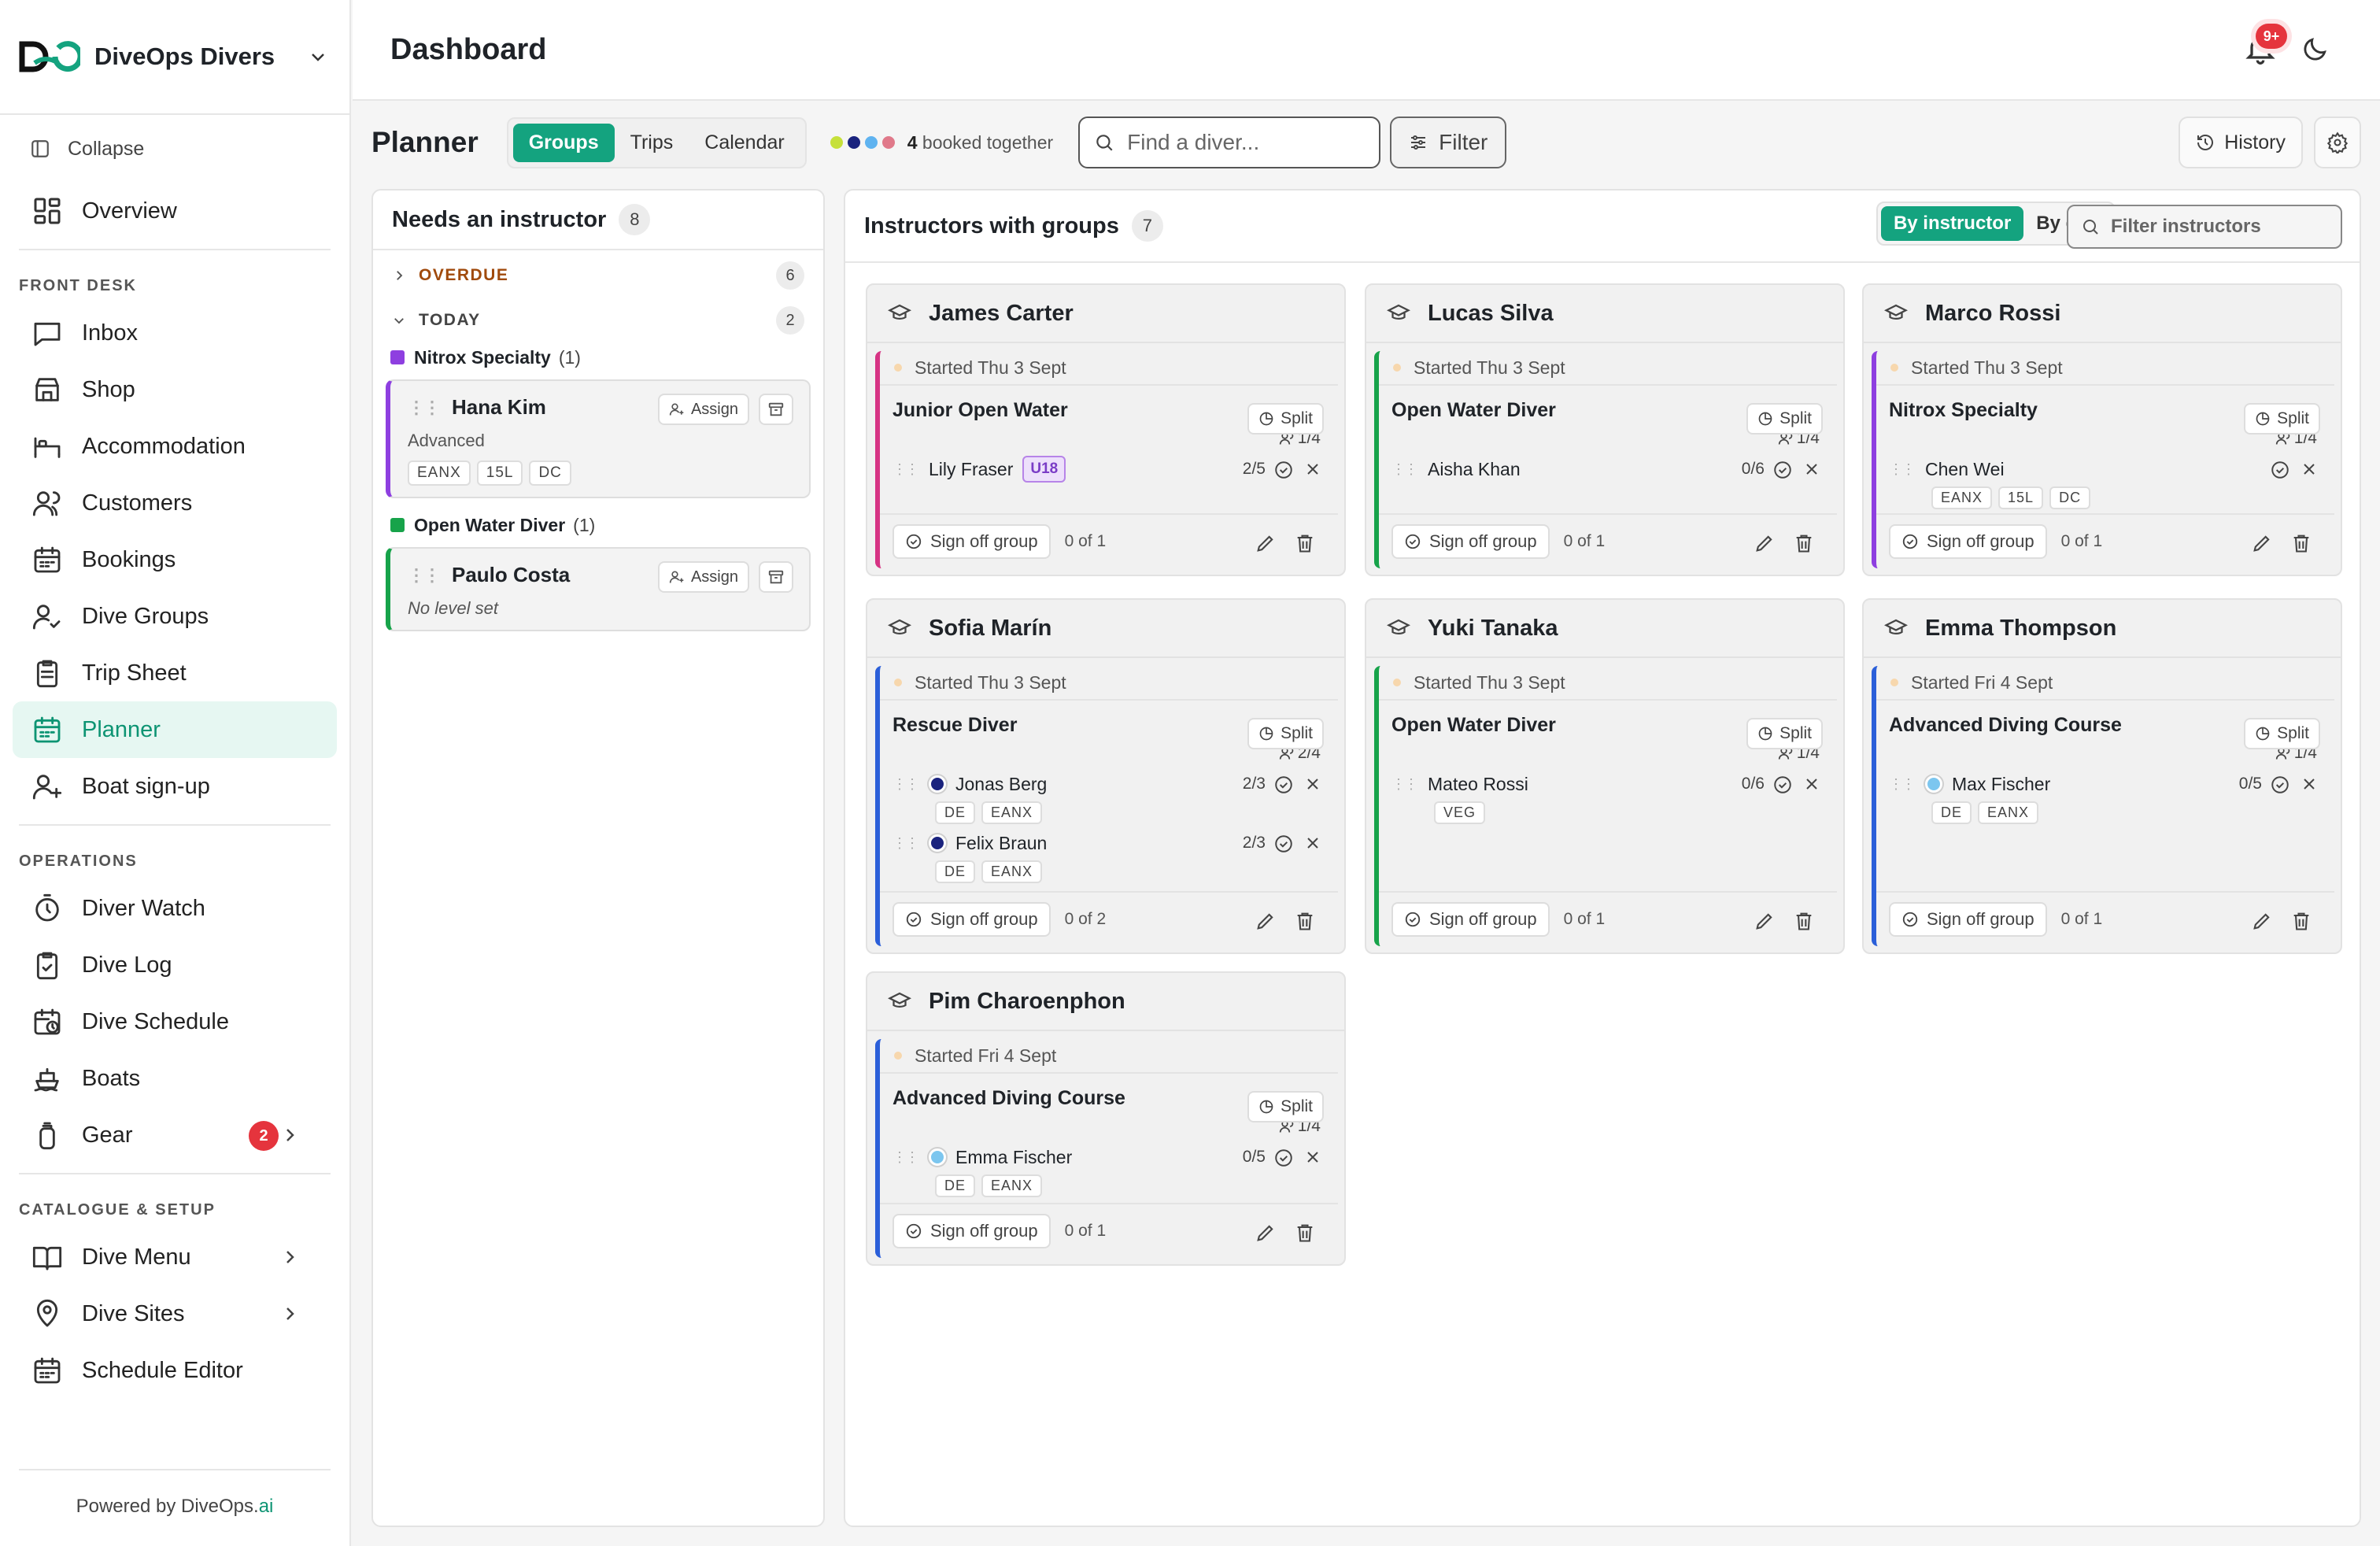 The width and height of the screenshot is (2380, 1546). I want to click on sidebar-item-dive-log: Dive Log, so click(175, 965).